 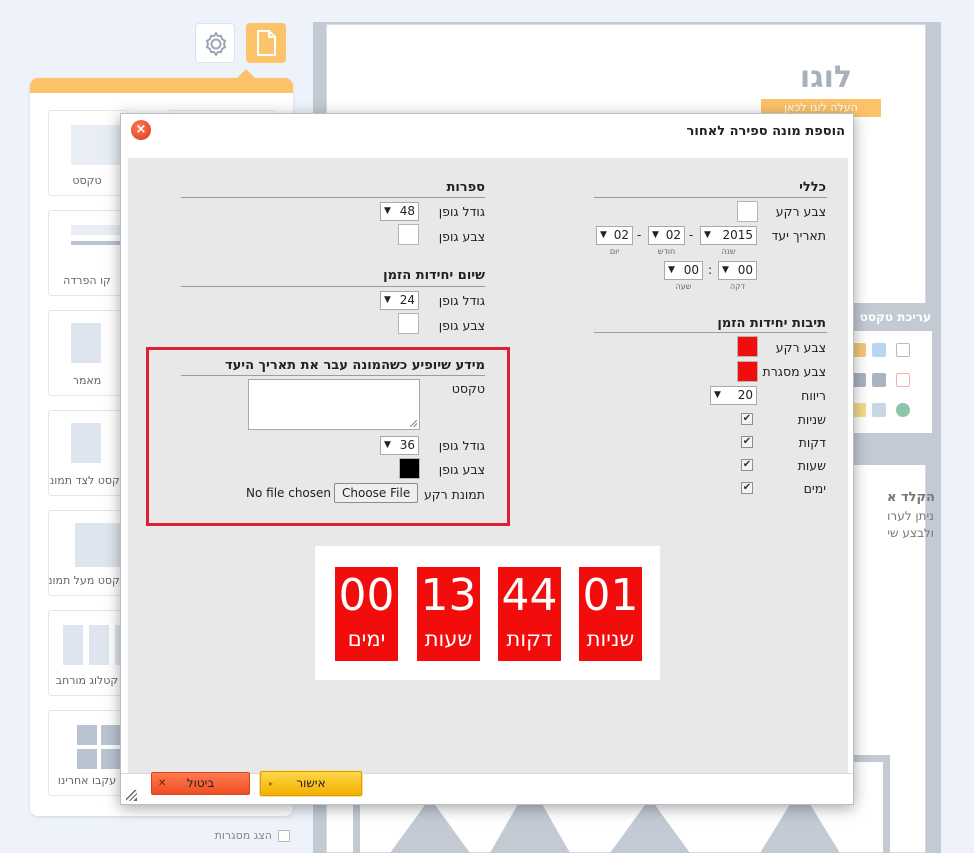 What do you see at coordinates (434, 275) in the screenshot?
I see `unit-names-section-title: שיום יחידות הזמן` at bounding box center [434, 275].